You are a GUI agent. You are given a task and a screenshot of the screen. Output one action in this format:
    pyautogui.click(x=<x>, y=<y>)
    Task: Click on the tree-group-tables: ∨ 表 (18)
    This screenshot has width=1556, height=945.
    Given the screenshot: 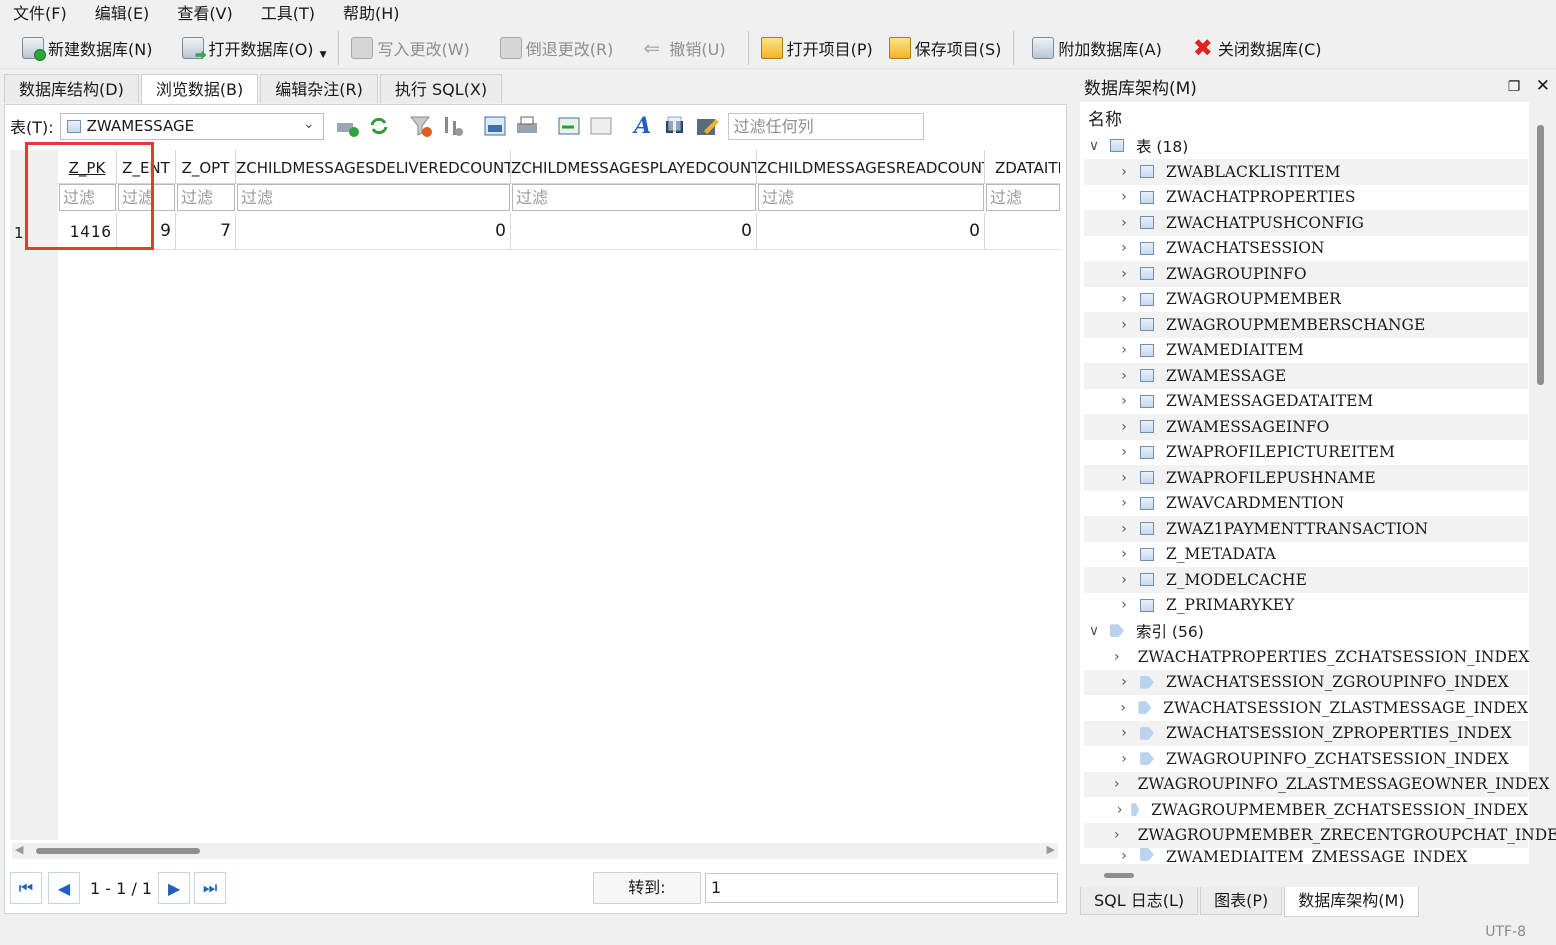 What is the action you would take?
    pyautogui.click(x=1306, y=146)
    